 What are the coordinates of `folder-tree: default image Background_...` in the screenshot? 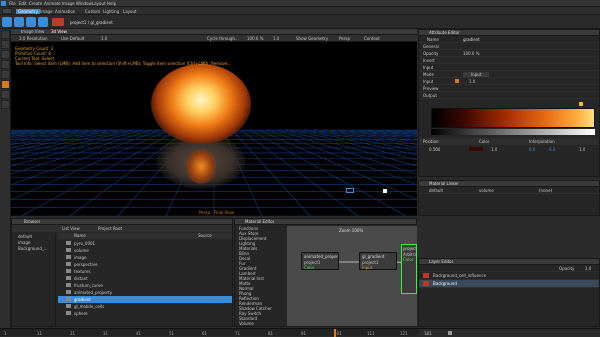 It's located at (34, 279).